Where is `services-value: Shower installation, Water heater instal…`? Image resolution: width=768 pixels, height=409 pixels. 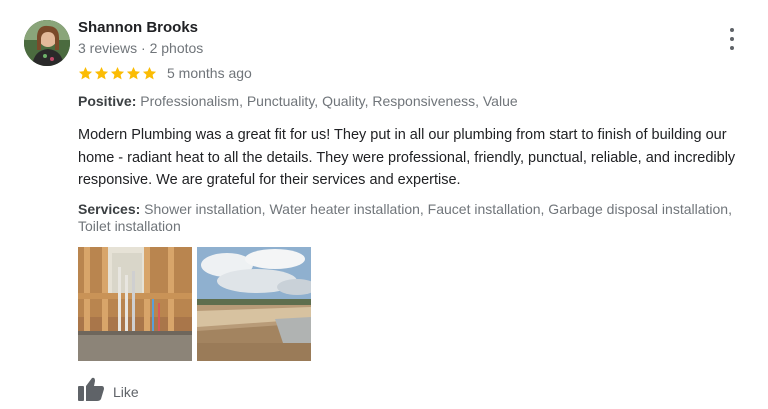
services-value: Shower installation, Water heater instal… is located at coordinates (405, 217).